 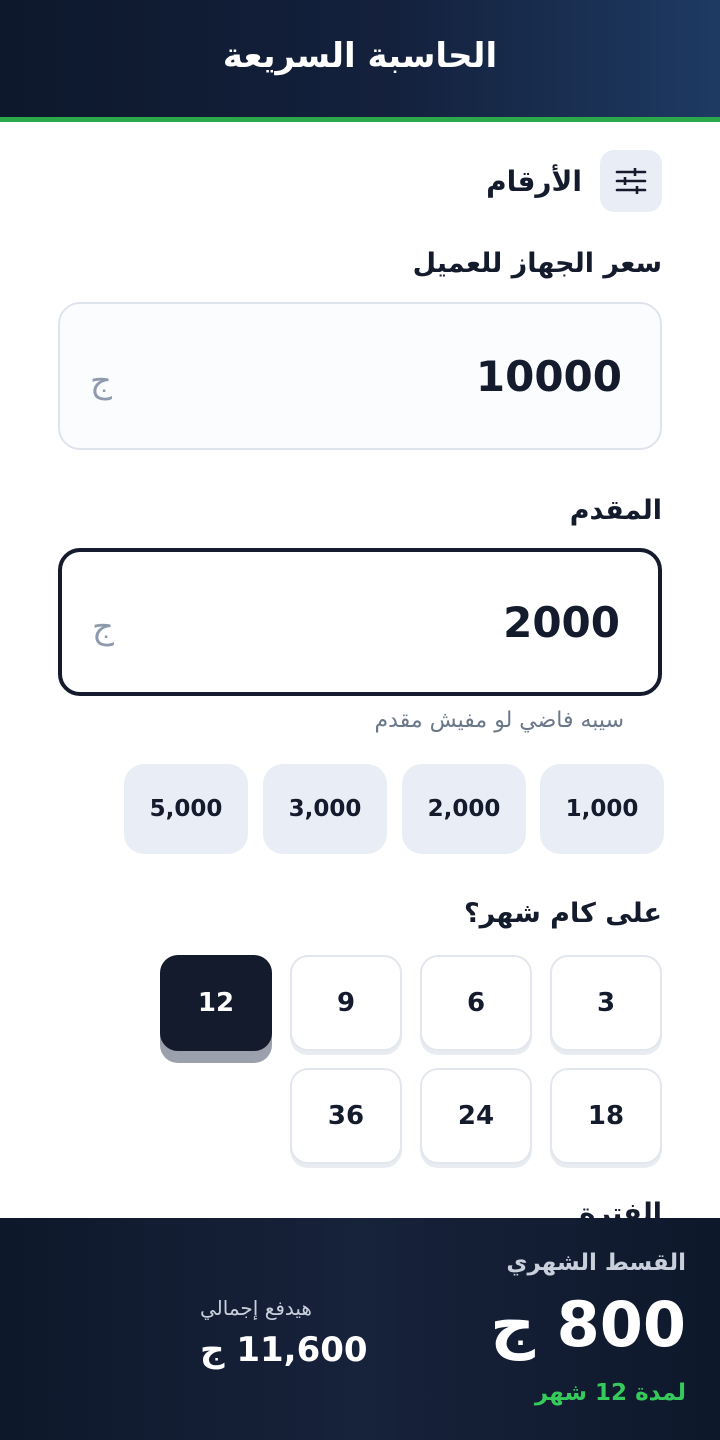 What do you see at coordinates (360, 55) in the screenshot?
I see `page-title: الحاسبة السريعة` at bounding box center [360, 55].